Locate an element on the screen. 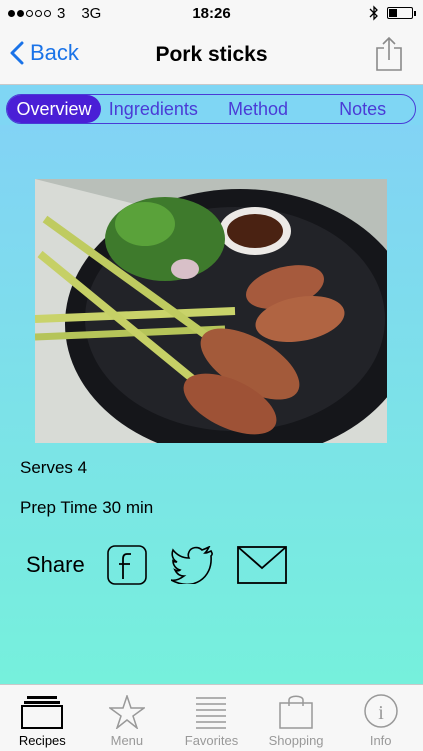 Image resolution: width=423 pixels, height=751 pixels. tab-notes: Notes is located at coordinates (362, 109).